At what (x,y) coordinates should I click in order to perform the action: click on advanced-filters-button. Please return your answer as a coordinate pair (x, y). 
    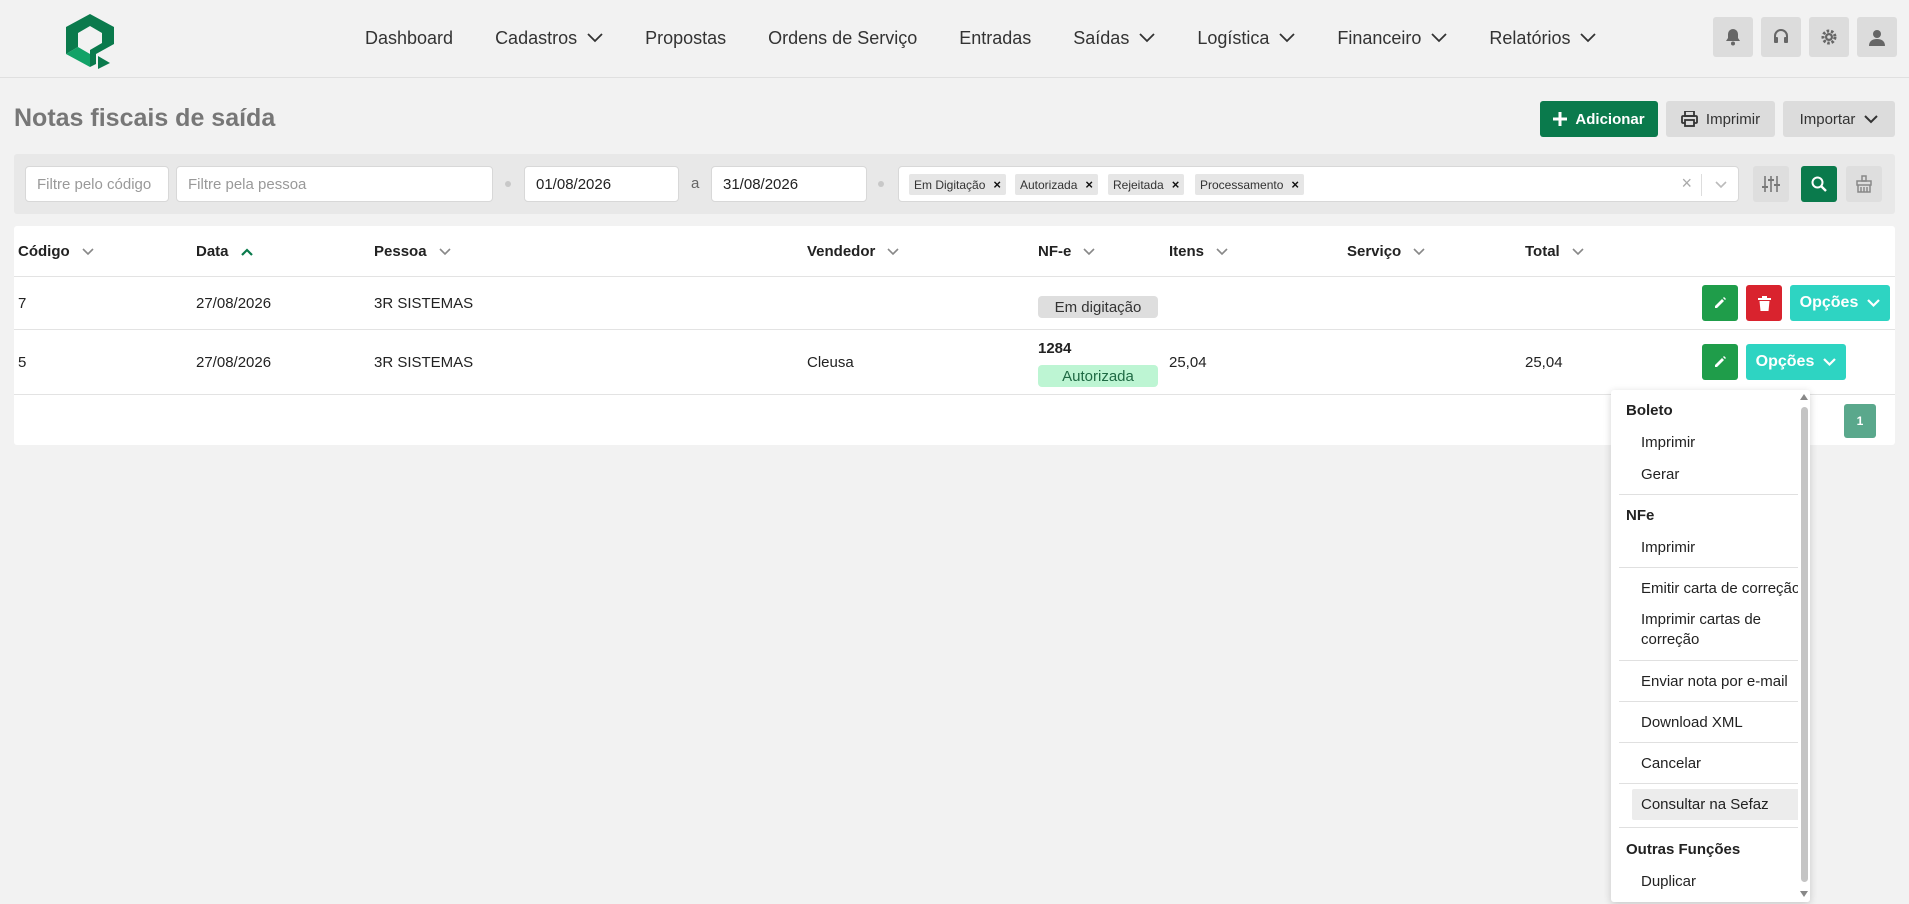
    Looking at the image, I should click on (1771, 184).